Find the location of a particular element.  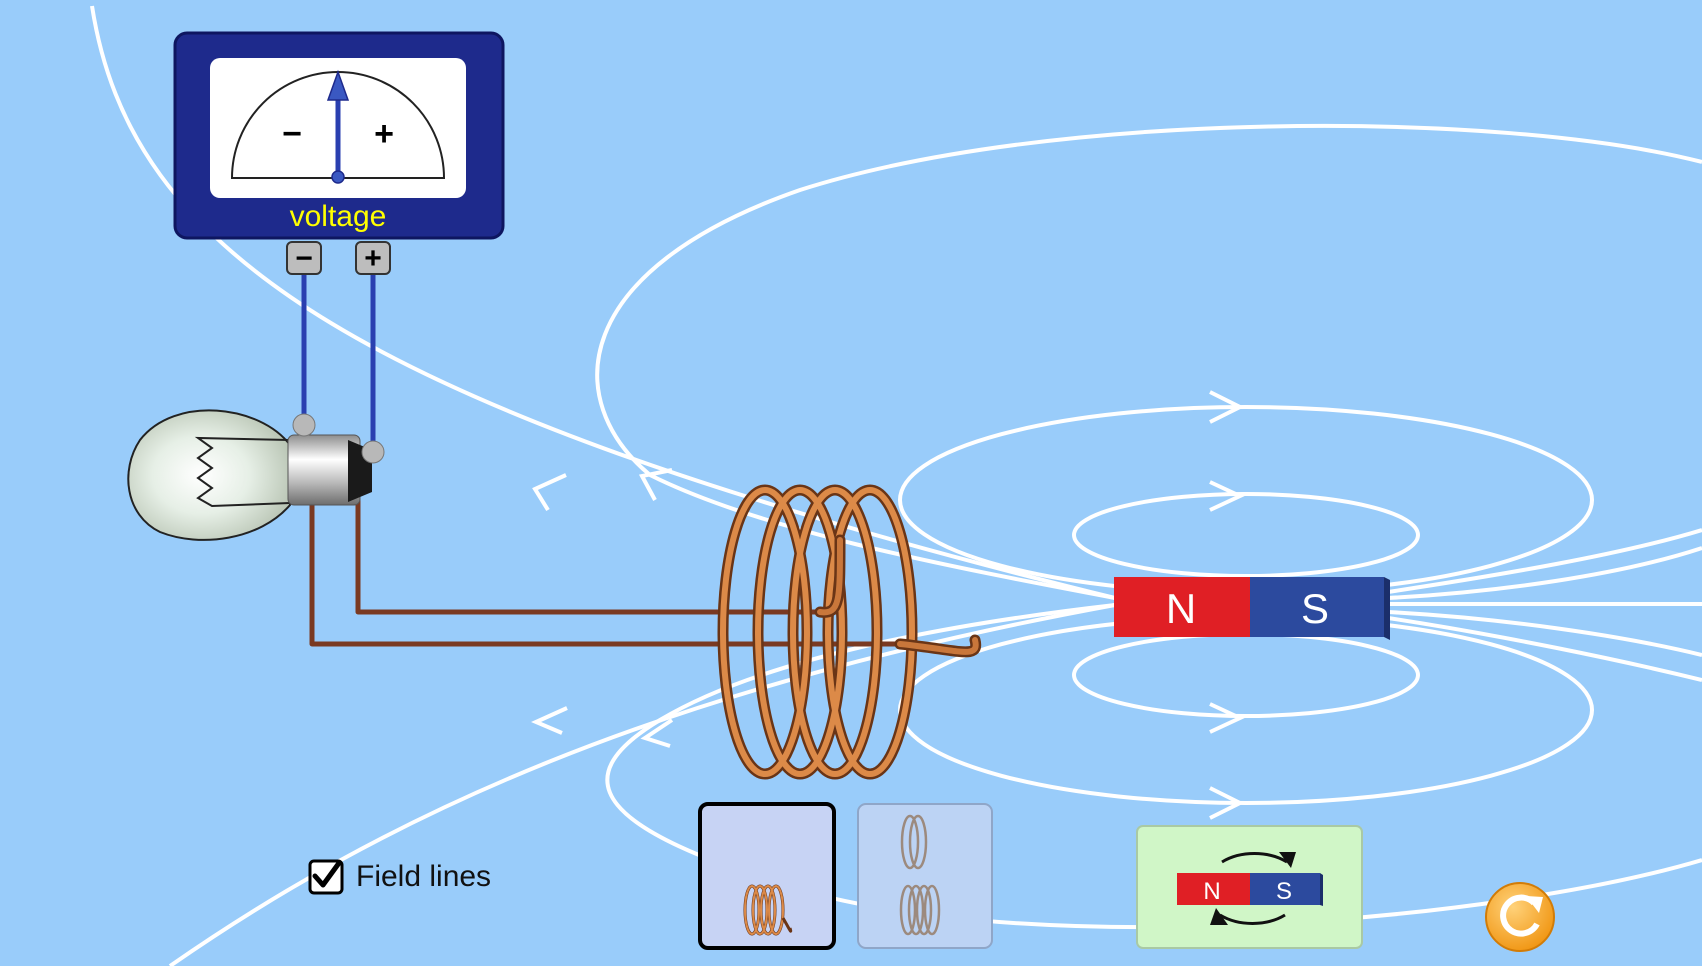

voltmeter: − + voltage − + is located at coordinates (339, 153).